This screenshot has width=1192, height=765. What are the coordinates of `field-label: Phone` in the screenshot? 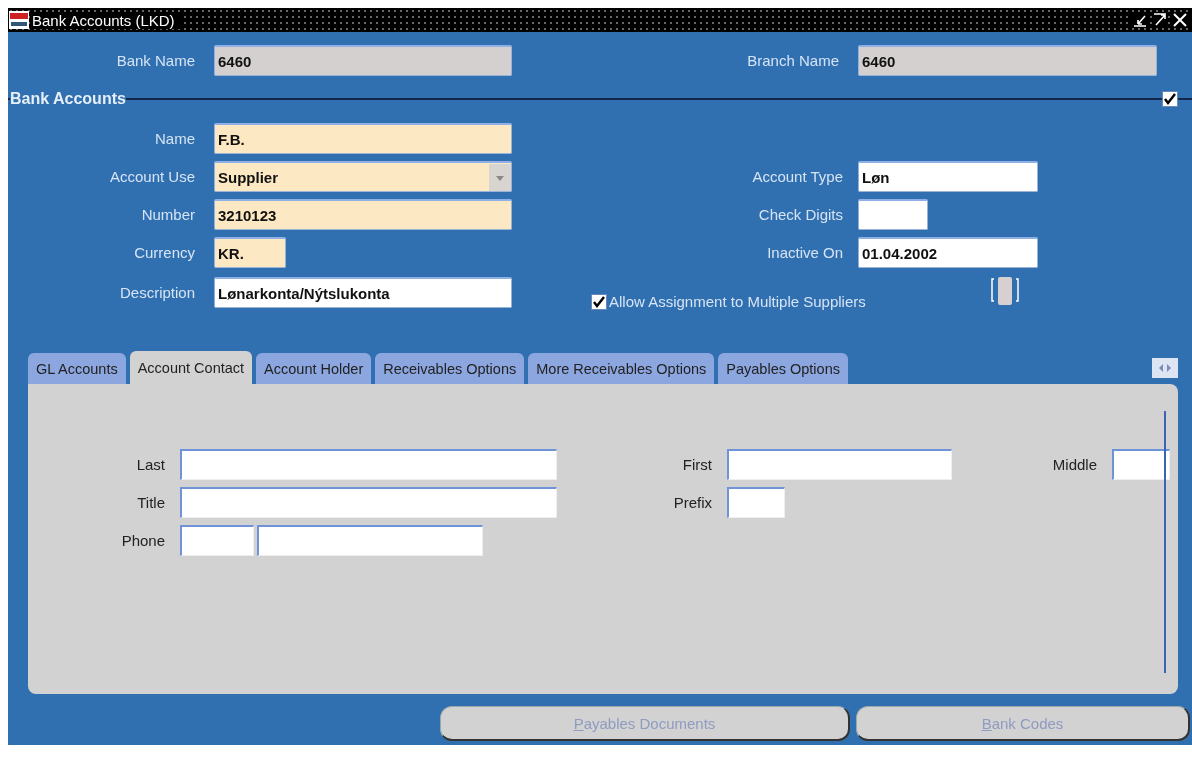 It's located at (142, 540).